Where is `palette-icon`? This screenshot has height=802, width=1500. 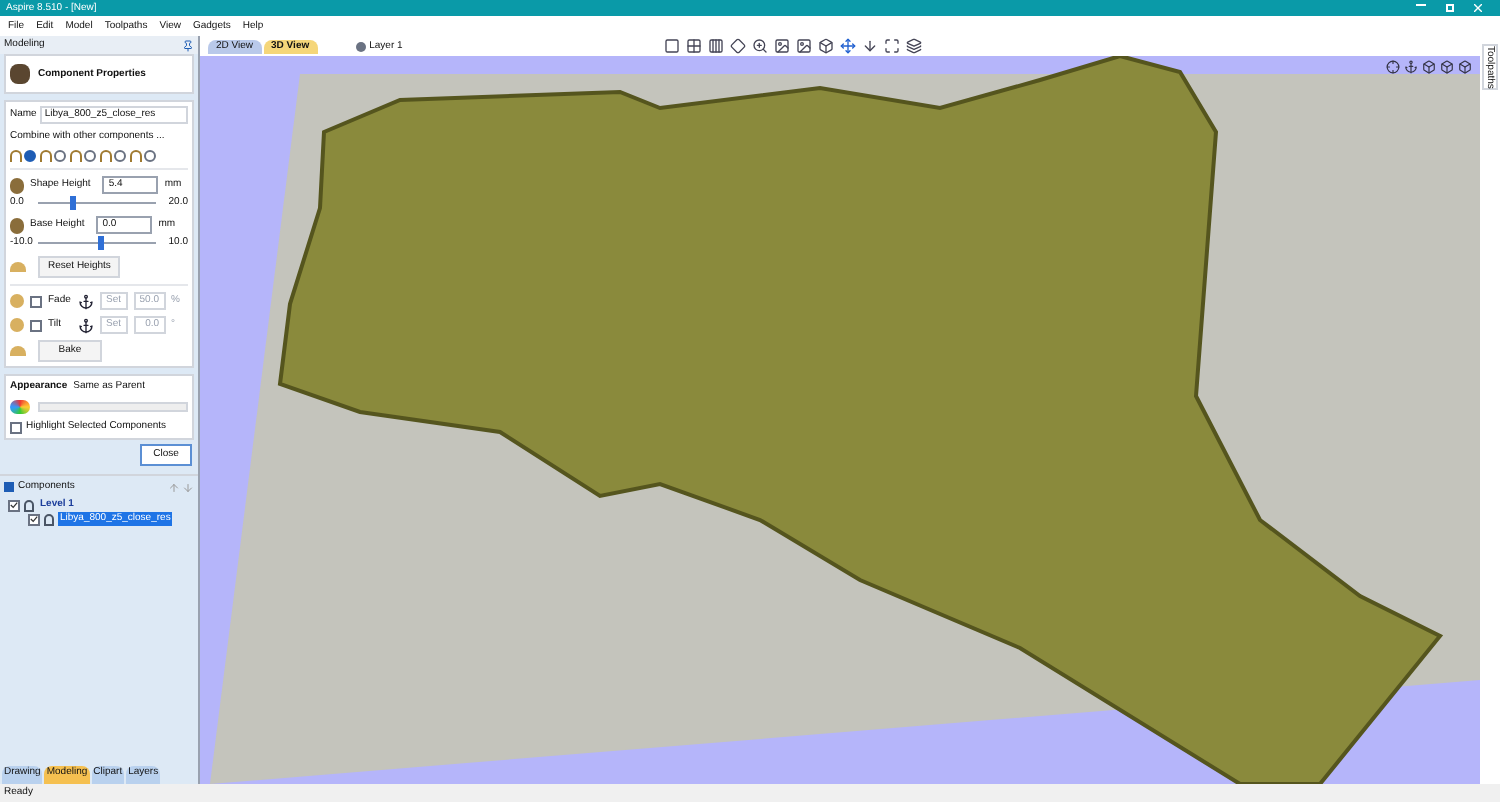
palette-icon is located at coordinates (20, 407).